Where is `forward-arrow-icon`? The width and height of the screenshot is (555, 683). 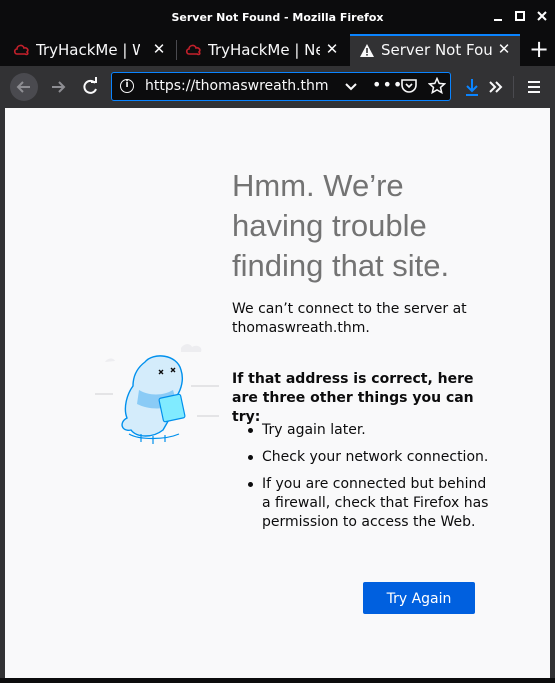 forward-arrow-icon is located at coordinates (59, 87).